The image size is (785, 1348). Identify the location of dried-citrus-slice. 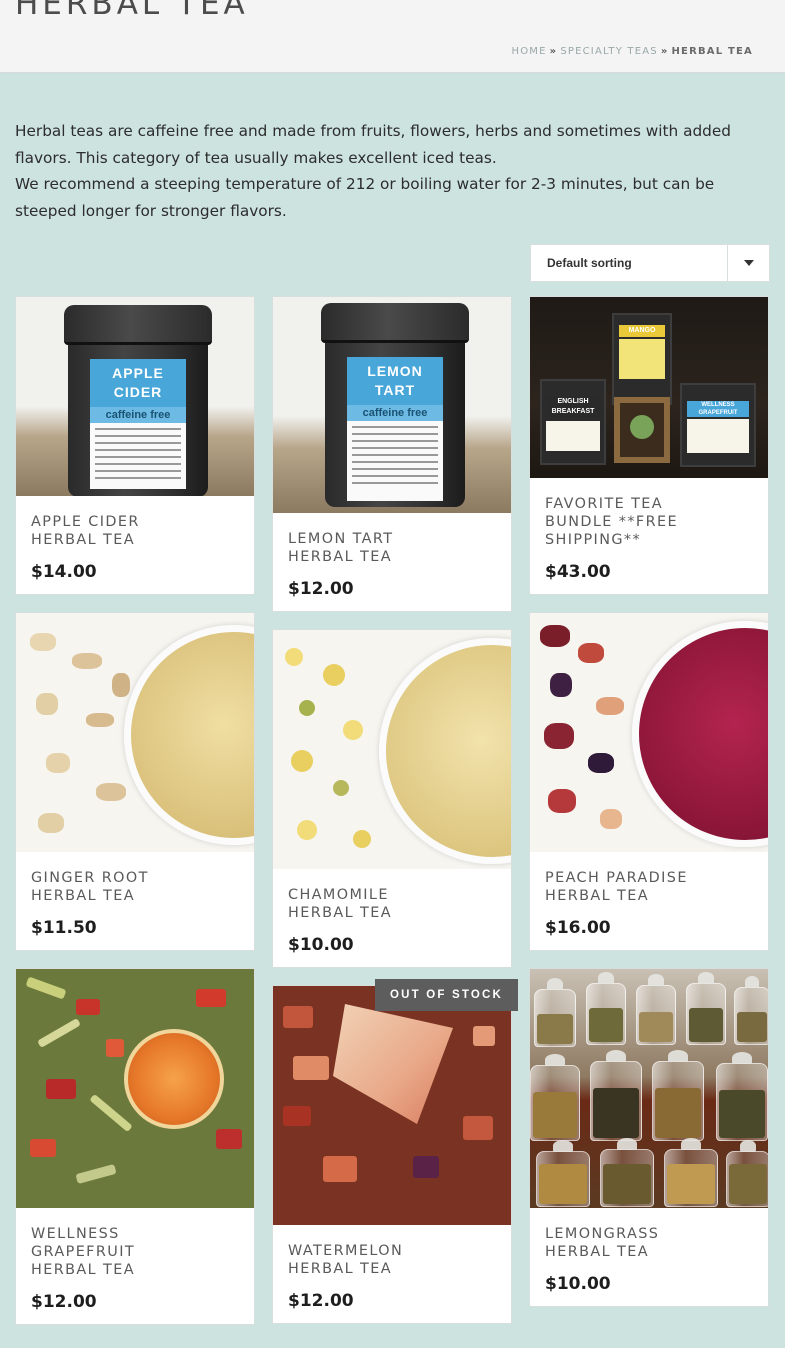
(174, 1079).